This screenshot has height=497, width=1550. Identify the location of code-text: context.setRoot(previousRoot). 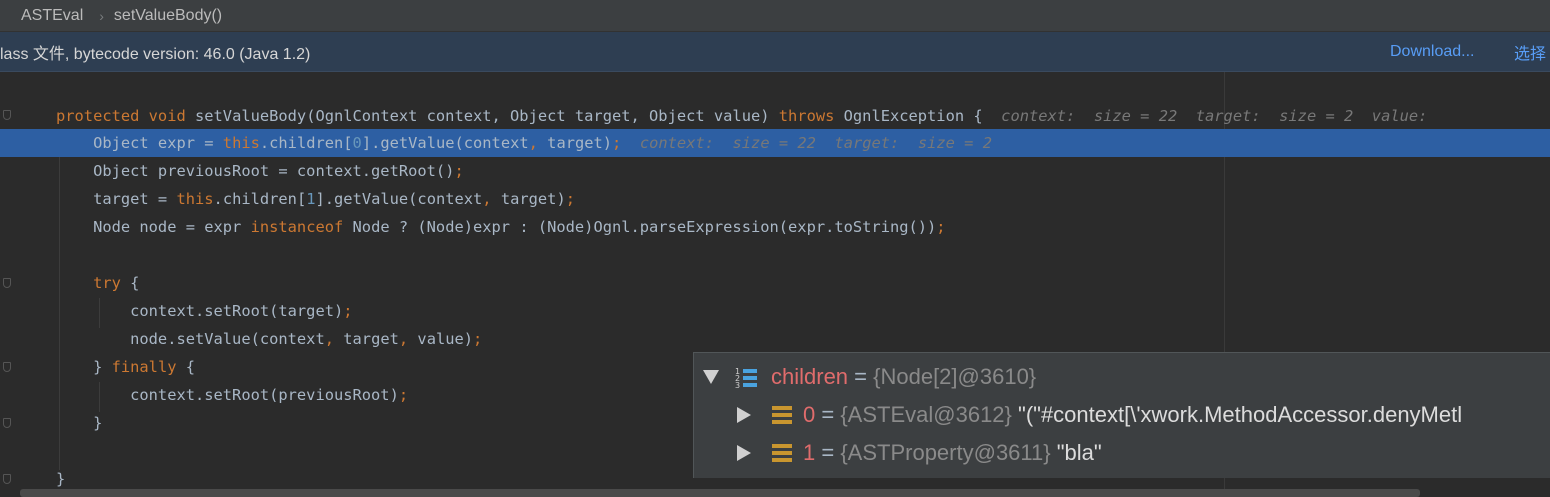
(227, 395).